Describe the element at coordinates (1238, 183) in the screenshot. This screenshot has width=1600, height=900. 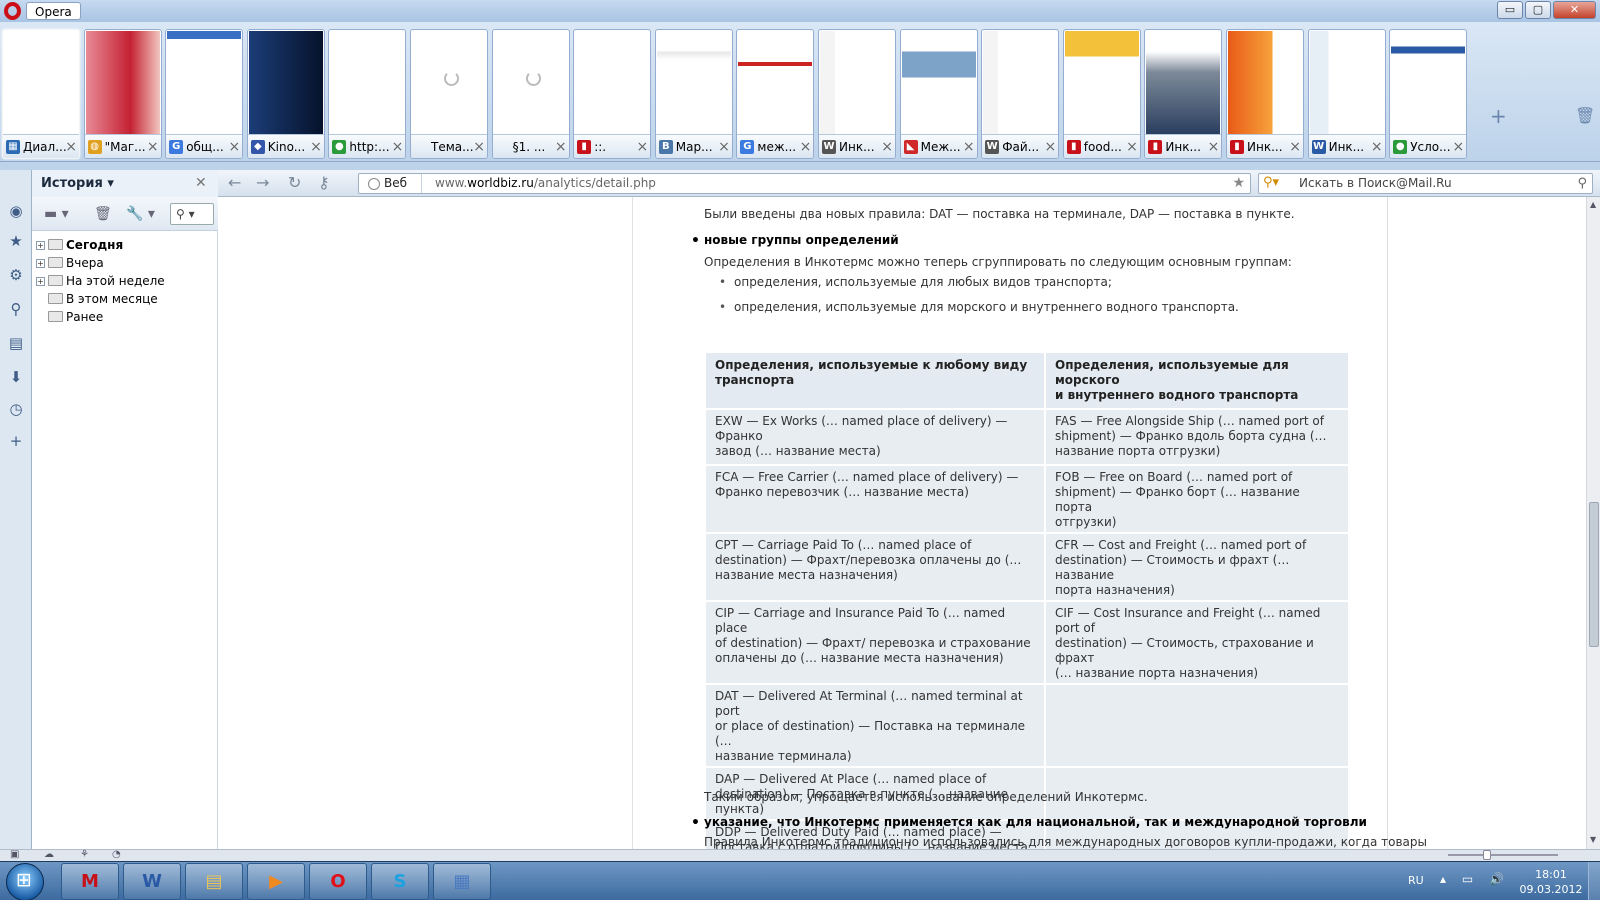
I see `bookmark-star-icon: ★` at that location.